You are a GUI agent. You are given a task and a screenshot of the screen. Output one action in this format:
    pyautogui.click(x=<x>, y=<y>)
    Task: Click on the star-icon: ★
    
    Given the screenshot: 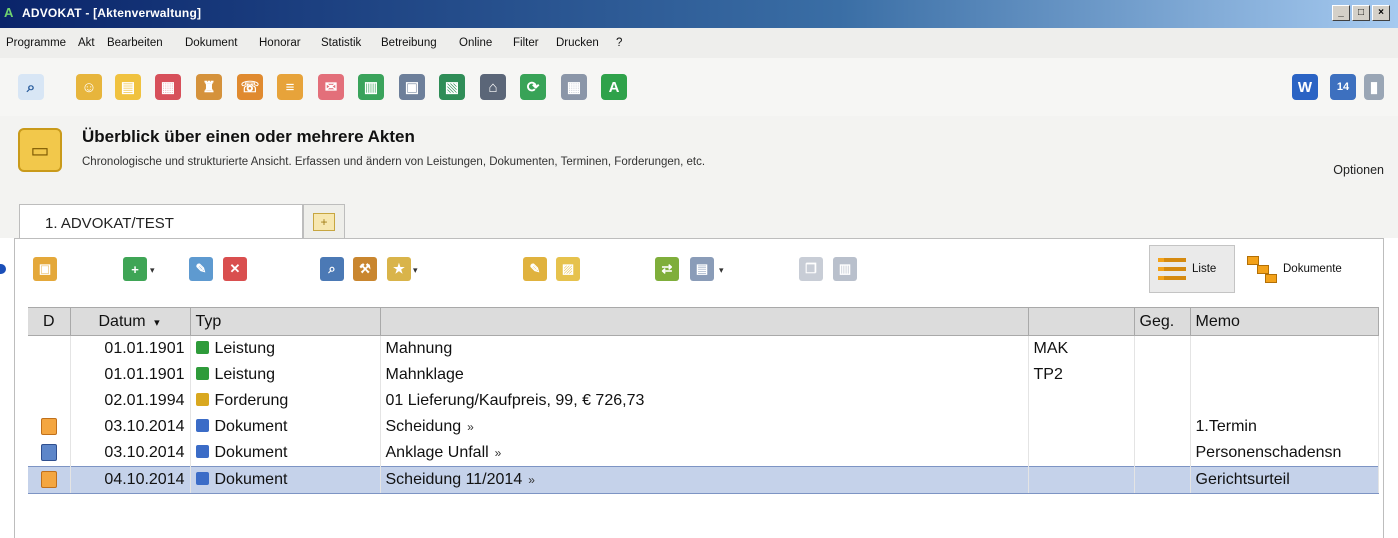 What is the action you would take?
    pyautogui.click(x=399, y=269)
    